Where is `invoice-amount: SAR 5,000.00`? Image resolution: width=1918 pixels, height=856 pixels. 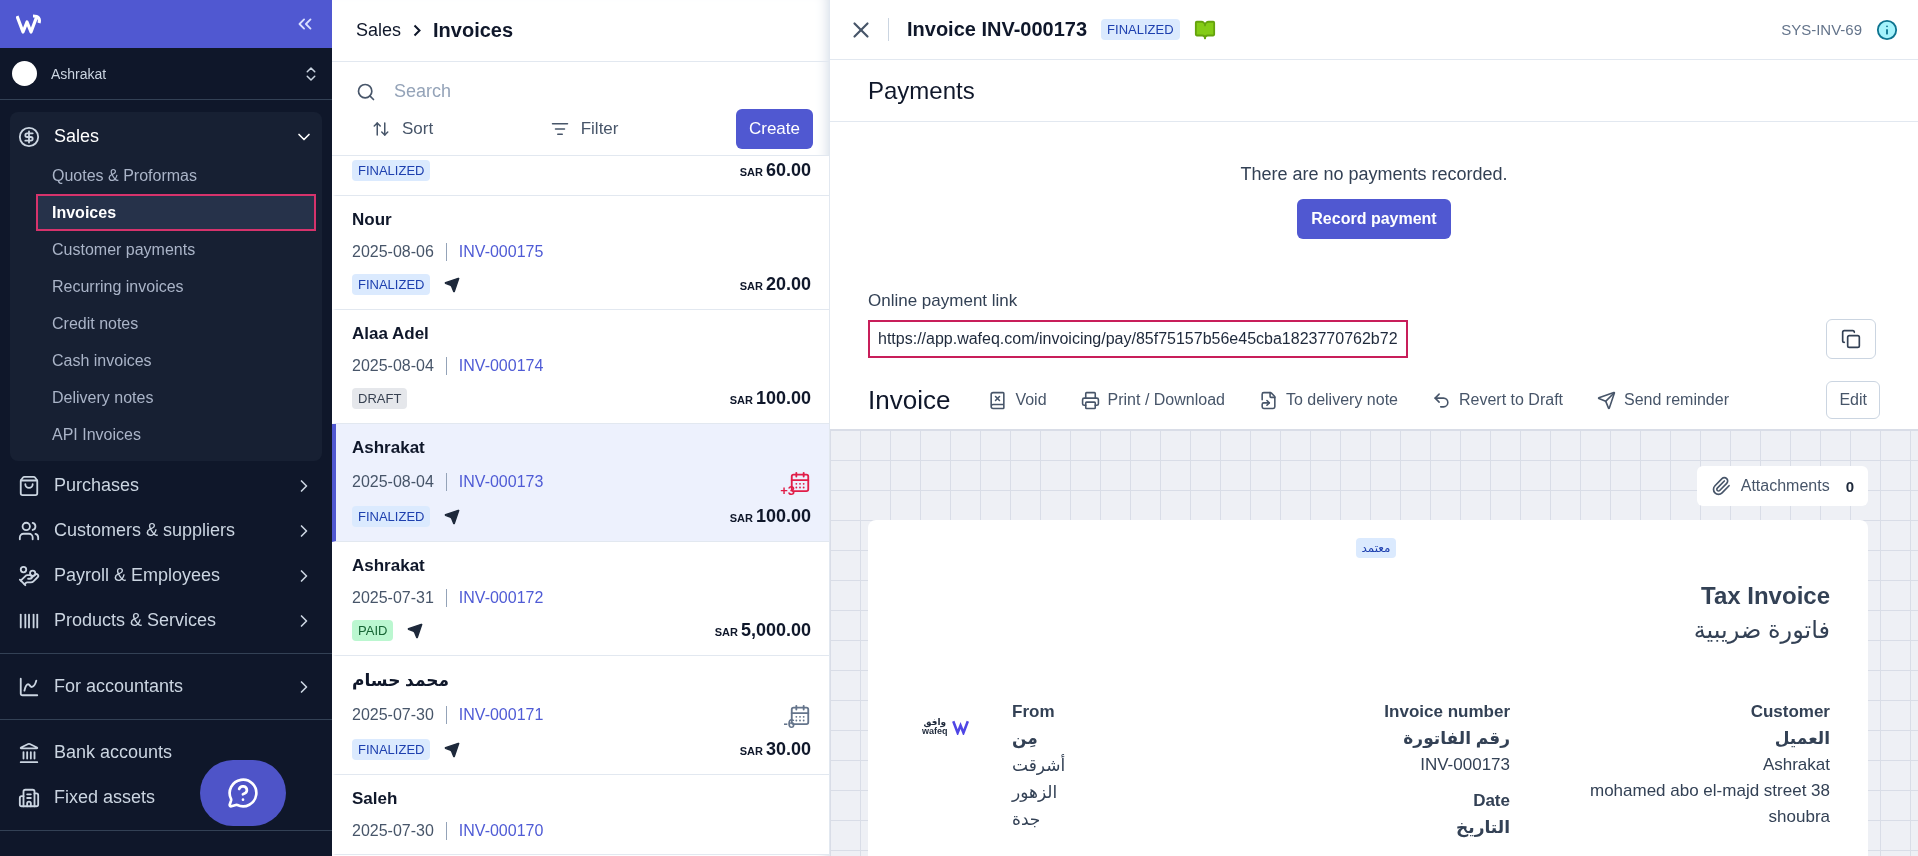
invoice-amount: SAR 5,000.00 is located at coordinates (762, 630).